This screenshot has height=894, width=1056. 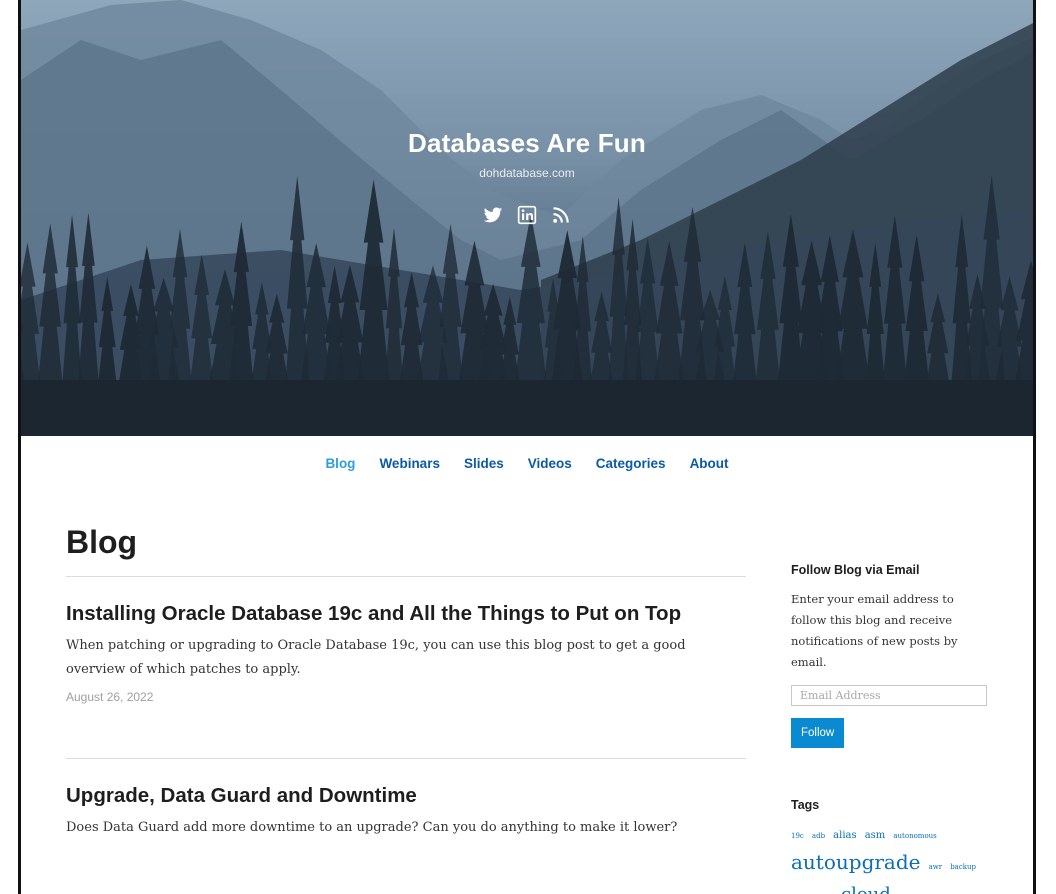 What do you see at coordinates (709, 463) in the screenshot?
I see `nav-item-about: About` at bounding box center [709, 463].